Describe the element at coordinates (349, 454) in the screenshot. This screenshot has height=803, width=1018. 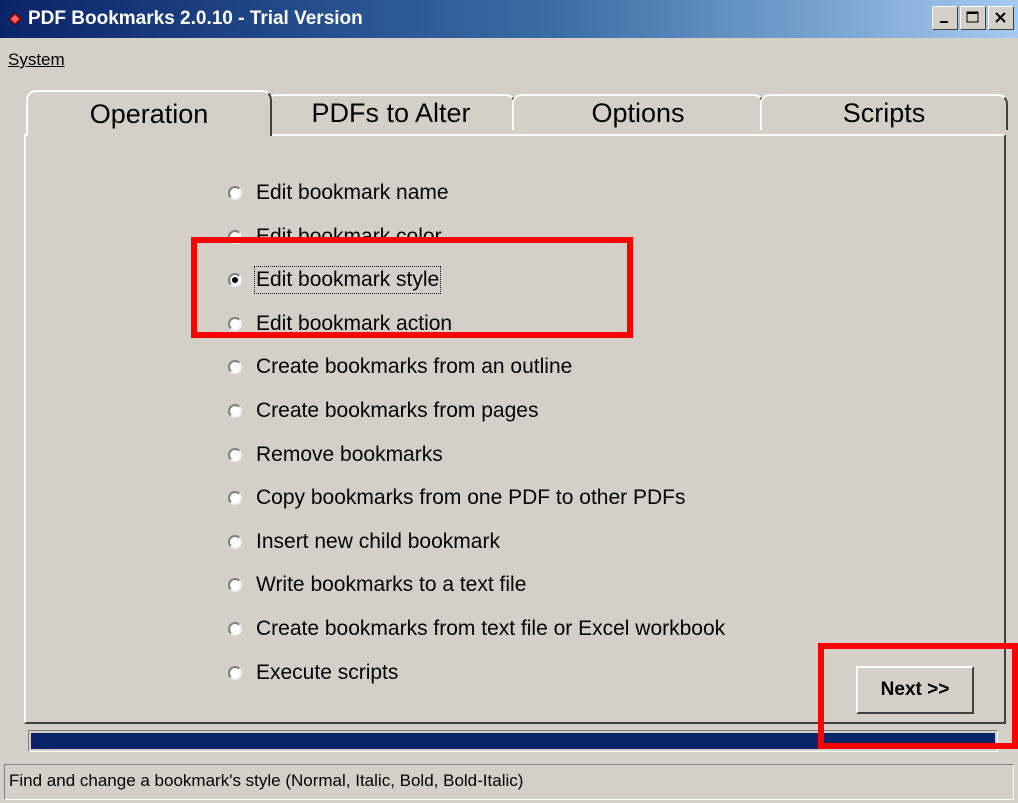
I see `operation-option-label: Remove bookmarks` at that location.